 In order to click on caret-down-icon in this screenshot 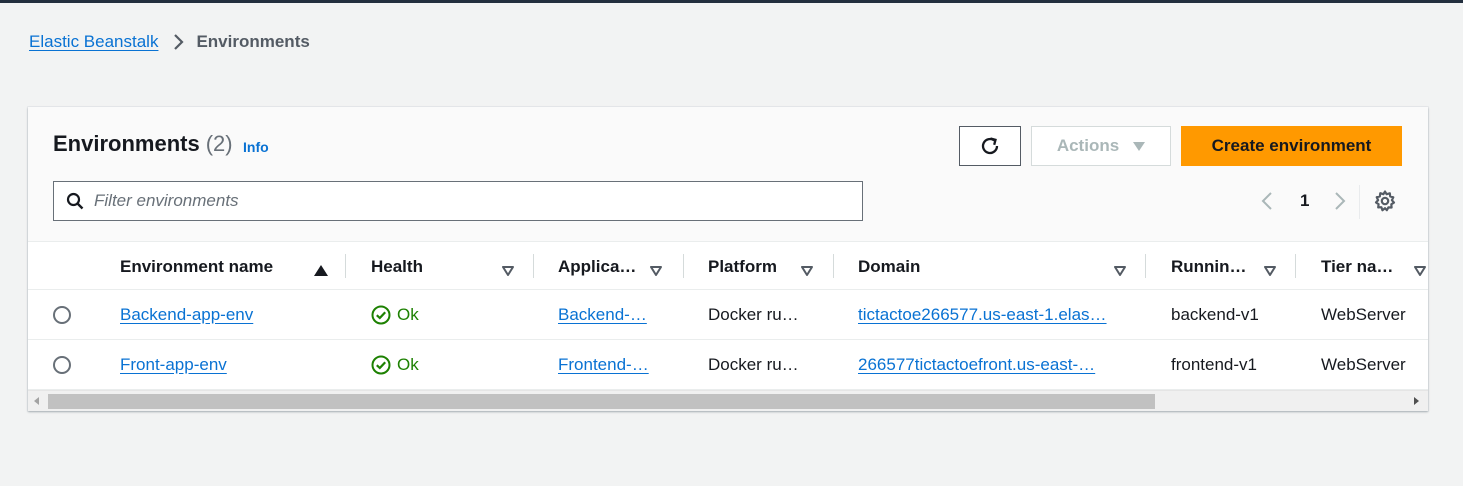, I will do `click(1139, 146)`.